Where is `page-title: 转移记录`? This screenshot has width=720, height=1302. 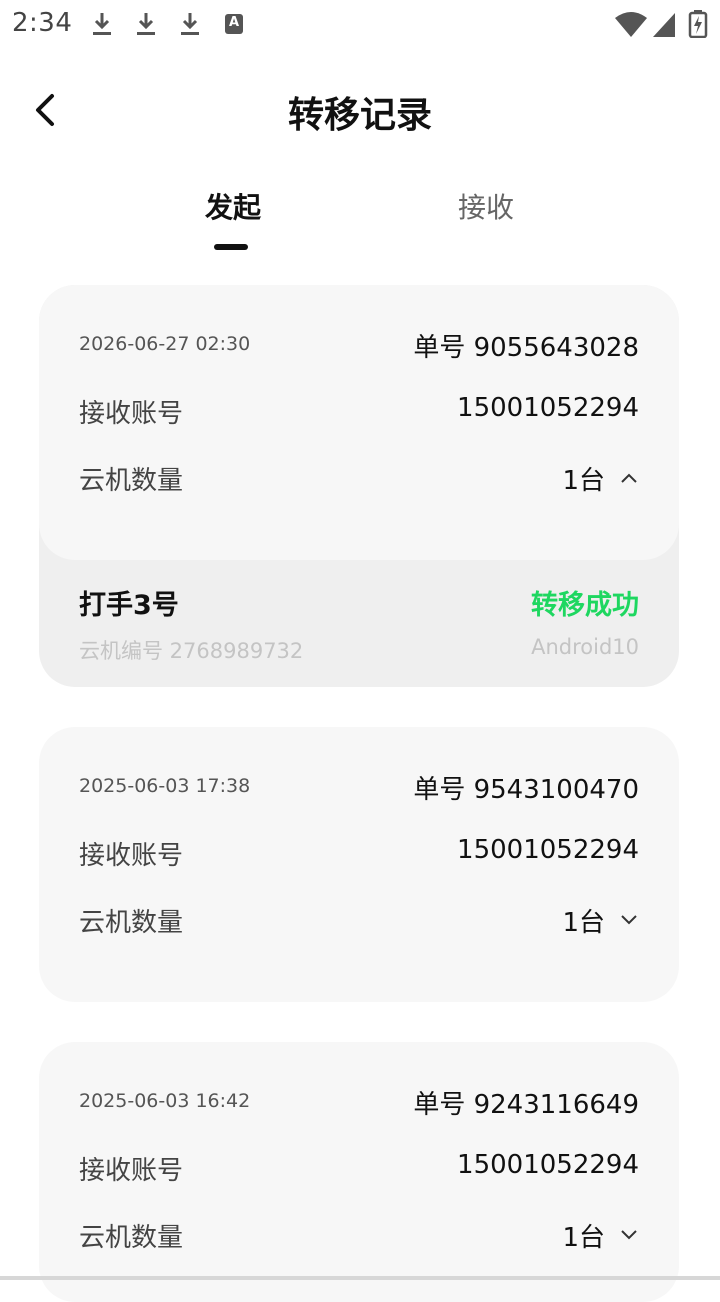 page-title: 转移记录 is located at coordinates (359, 115).